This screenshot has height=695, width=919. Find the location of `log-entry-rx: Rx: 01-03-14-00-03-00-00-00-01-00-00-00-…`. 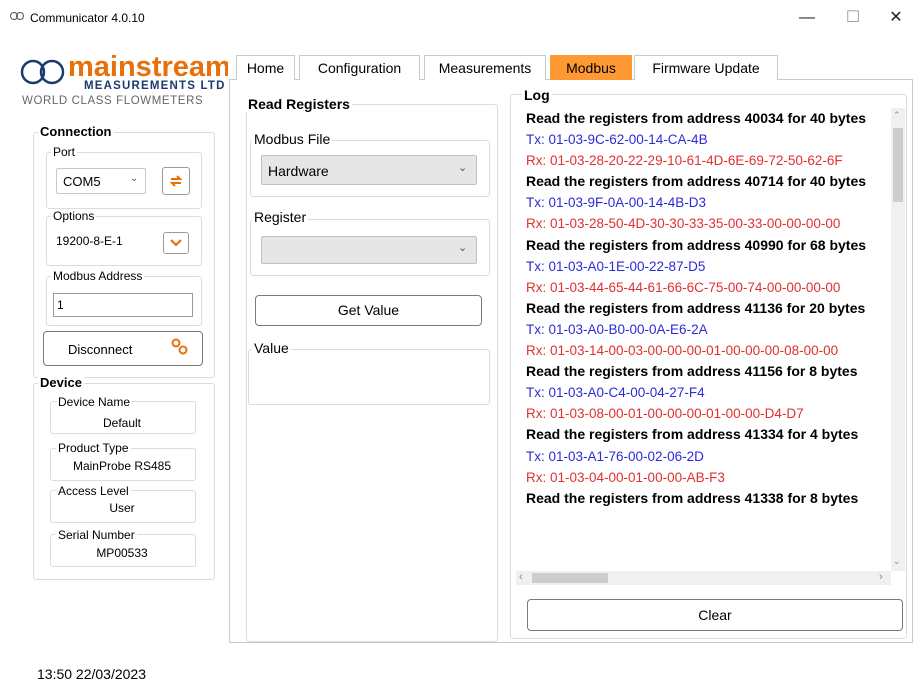

log-entry-rx: Rx: 01-03-14-00-03-00-00-00-01-00-00-00-… is located at coordinates (682, 351).